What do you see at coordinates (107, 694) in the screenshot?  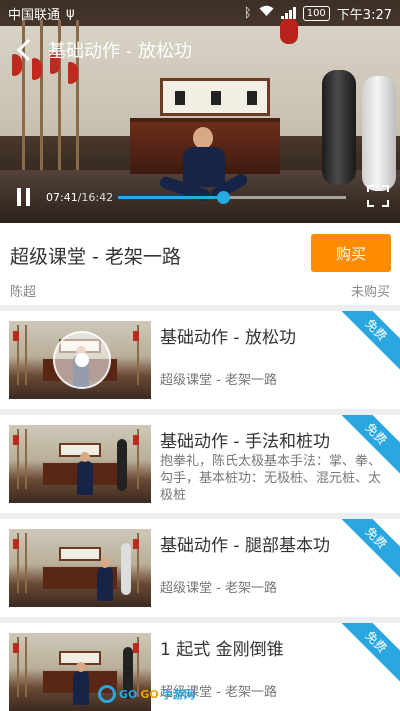 I see `gogo-logo-icon` at bounding box center [107, 694].